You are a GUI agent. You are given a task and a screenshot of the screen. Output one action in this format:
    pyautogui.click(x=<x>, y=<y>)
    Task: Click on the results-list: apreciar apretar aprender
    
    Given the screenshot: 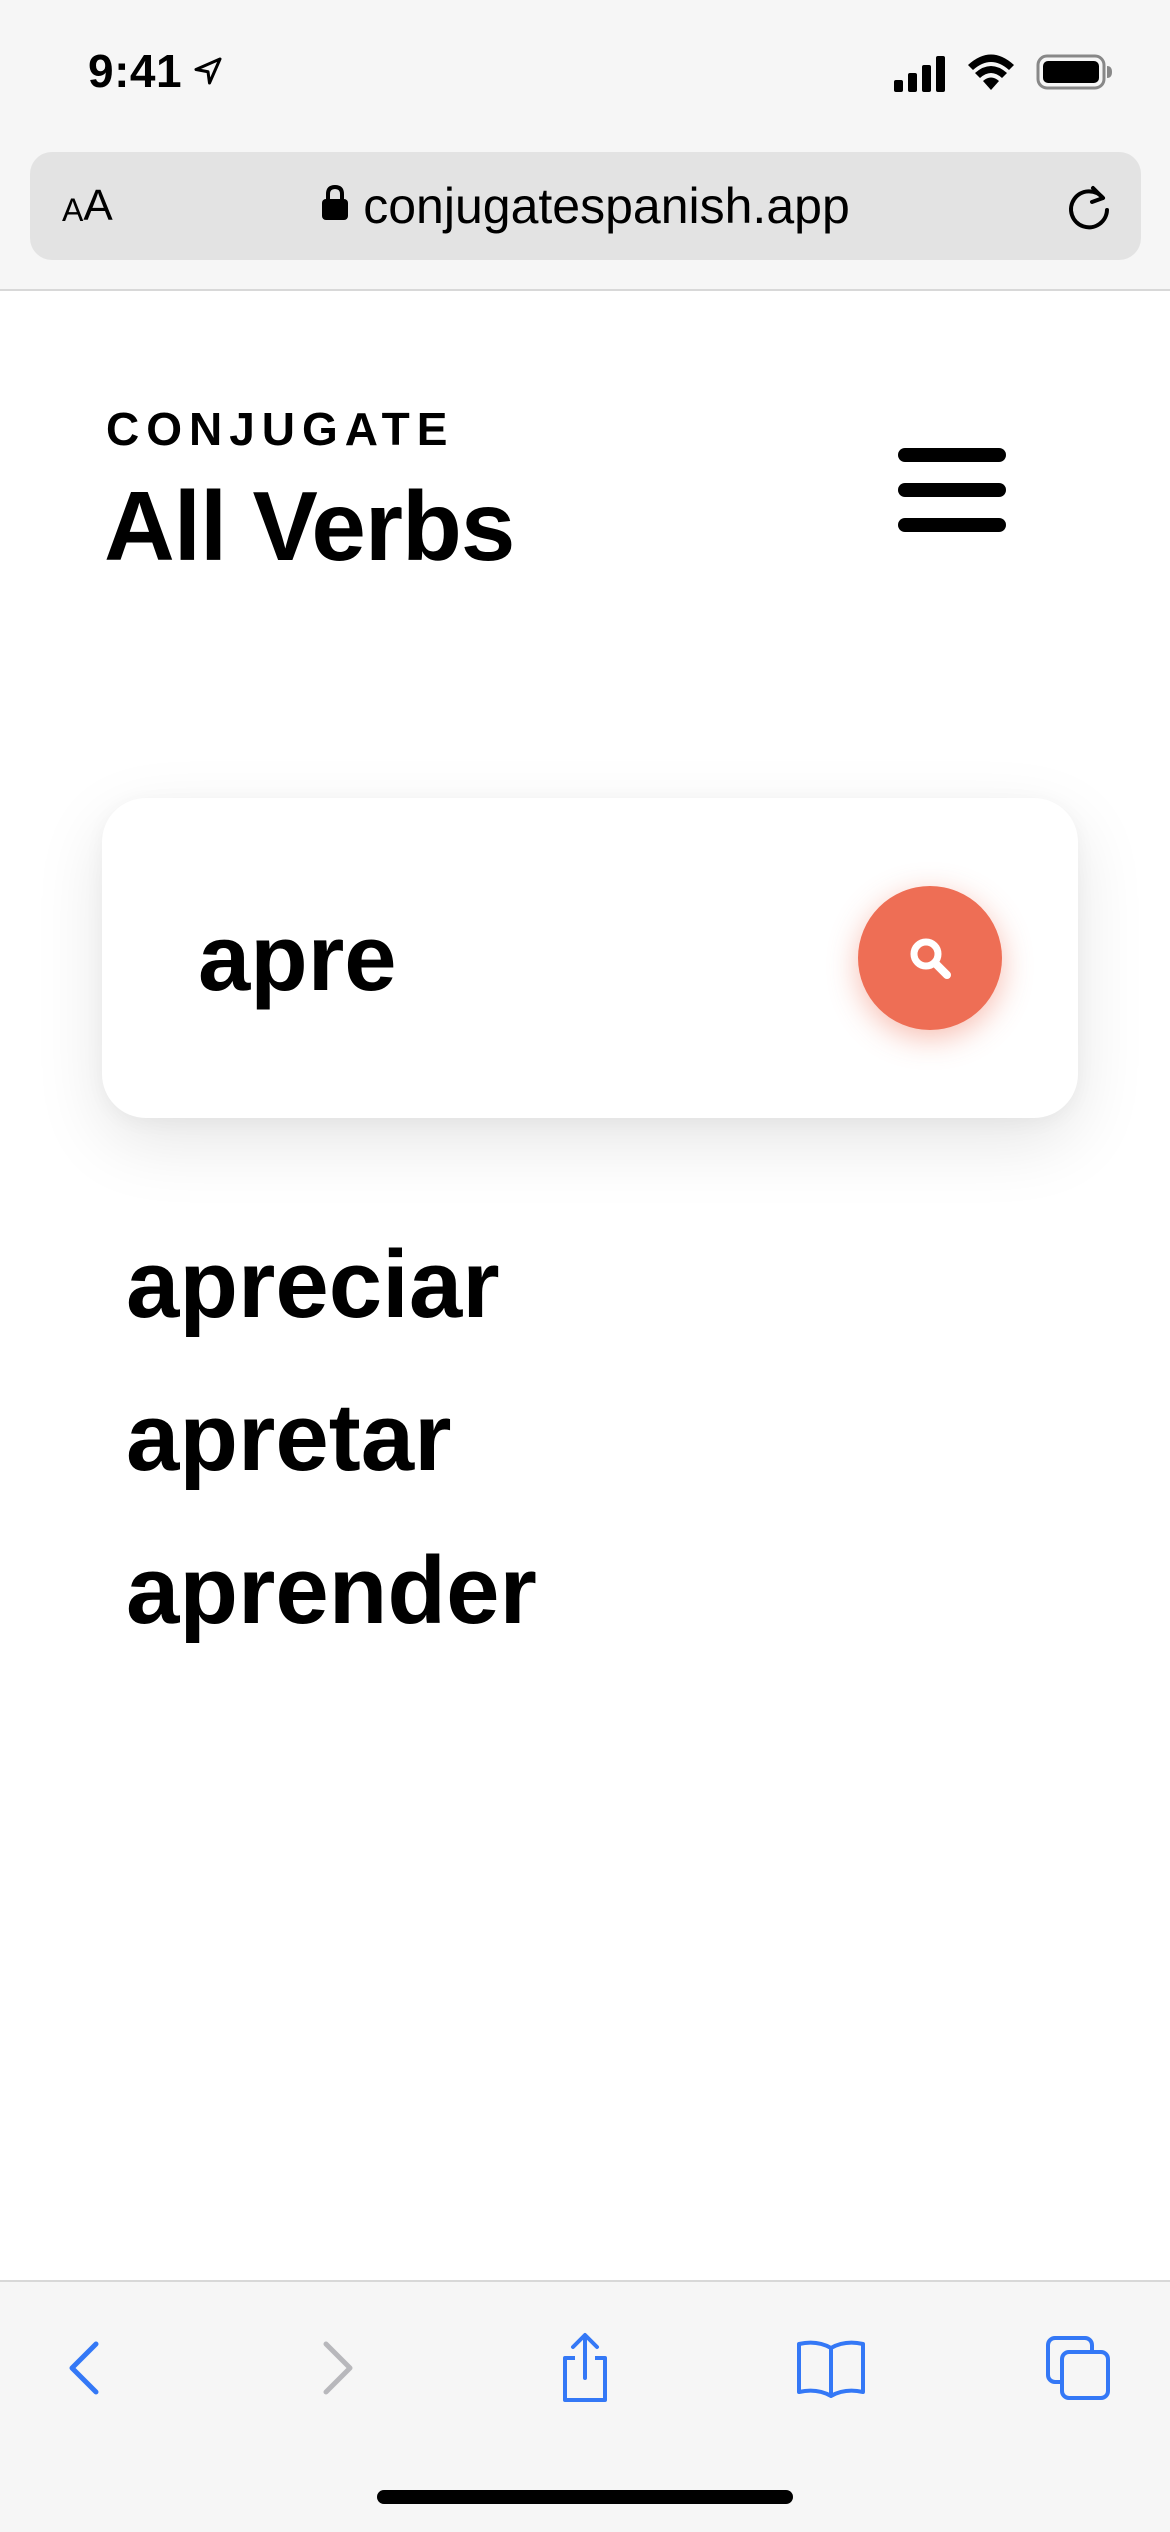 What is the action you would take?
    pyautogui.click(x=331, y=1449)
    